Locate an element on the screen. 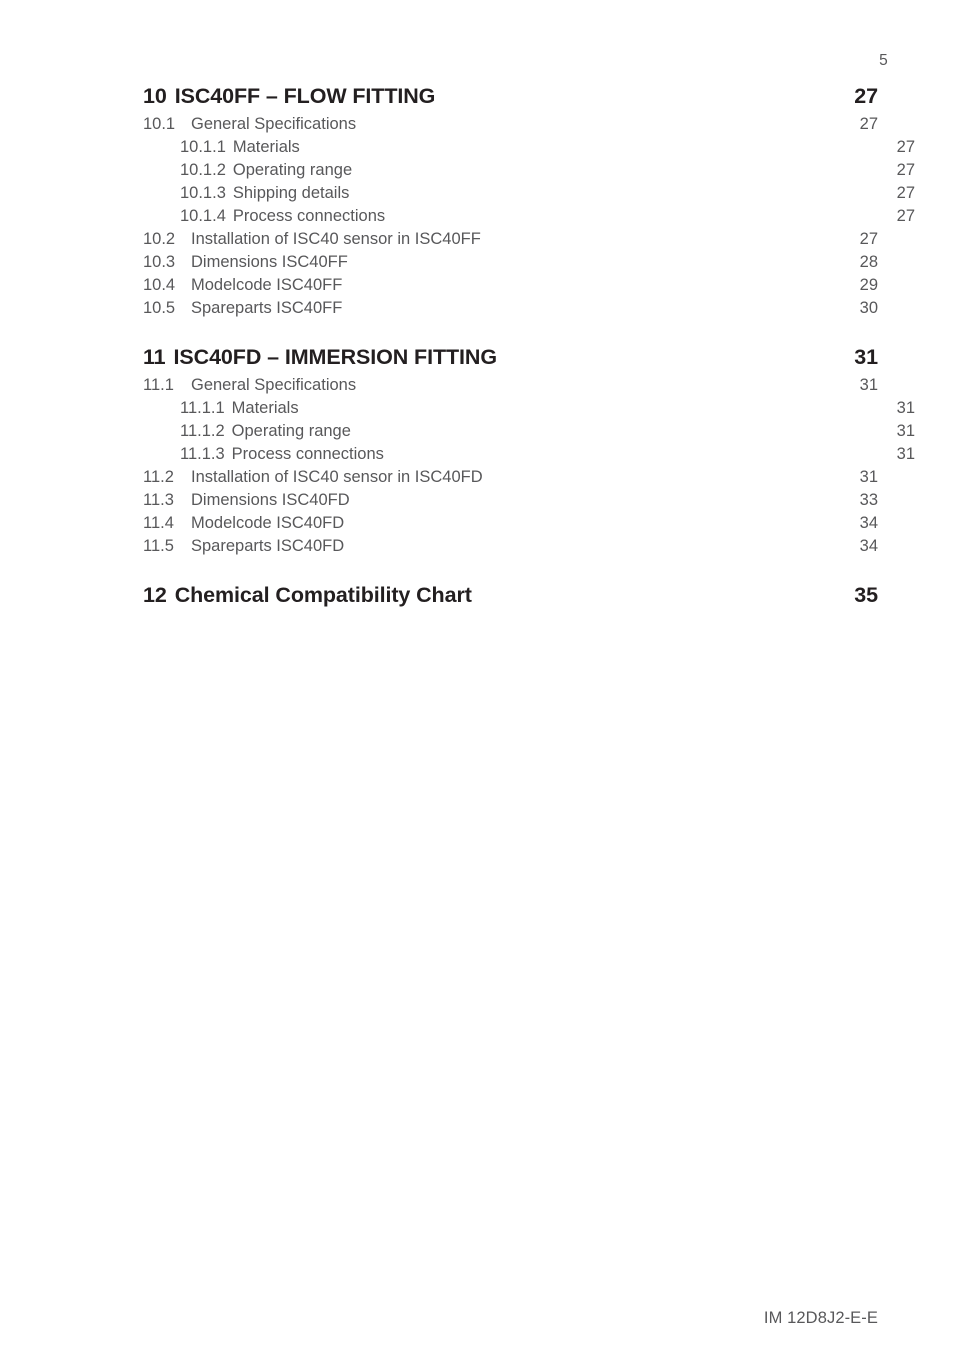 The image size is (954, 1354). toc-entry: 10.1.1 Materials 27 is located at coordinates (529, 149).